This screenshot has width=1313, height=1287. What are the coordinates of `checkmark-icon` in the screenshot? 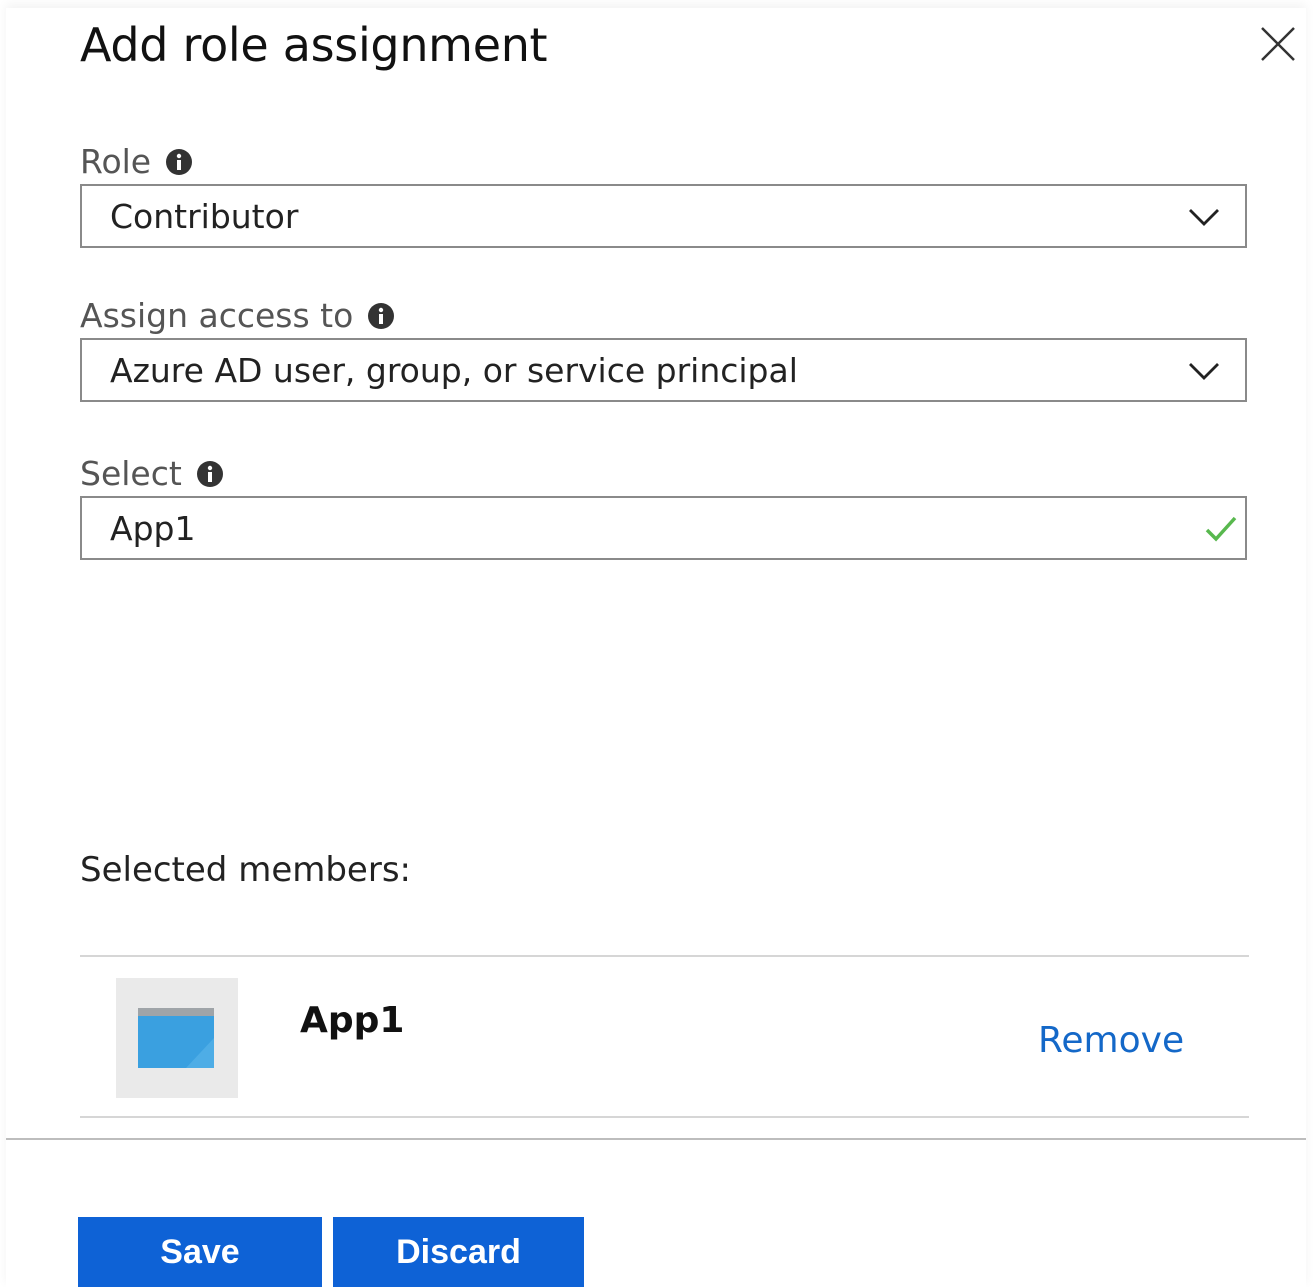 It's located at (1221, 529).